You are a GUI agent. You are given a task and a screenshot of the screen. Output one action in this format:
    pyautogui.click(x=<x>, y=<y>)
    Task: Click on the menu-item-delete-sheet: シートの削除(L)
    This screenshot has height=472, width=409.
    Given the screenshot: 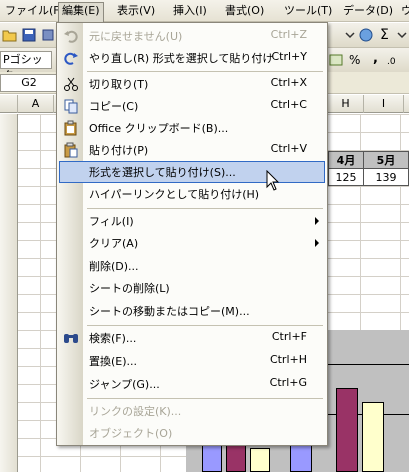 What is the action you would take?
    pyautogui.click(x=192, y=288)
    